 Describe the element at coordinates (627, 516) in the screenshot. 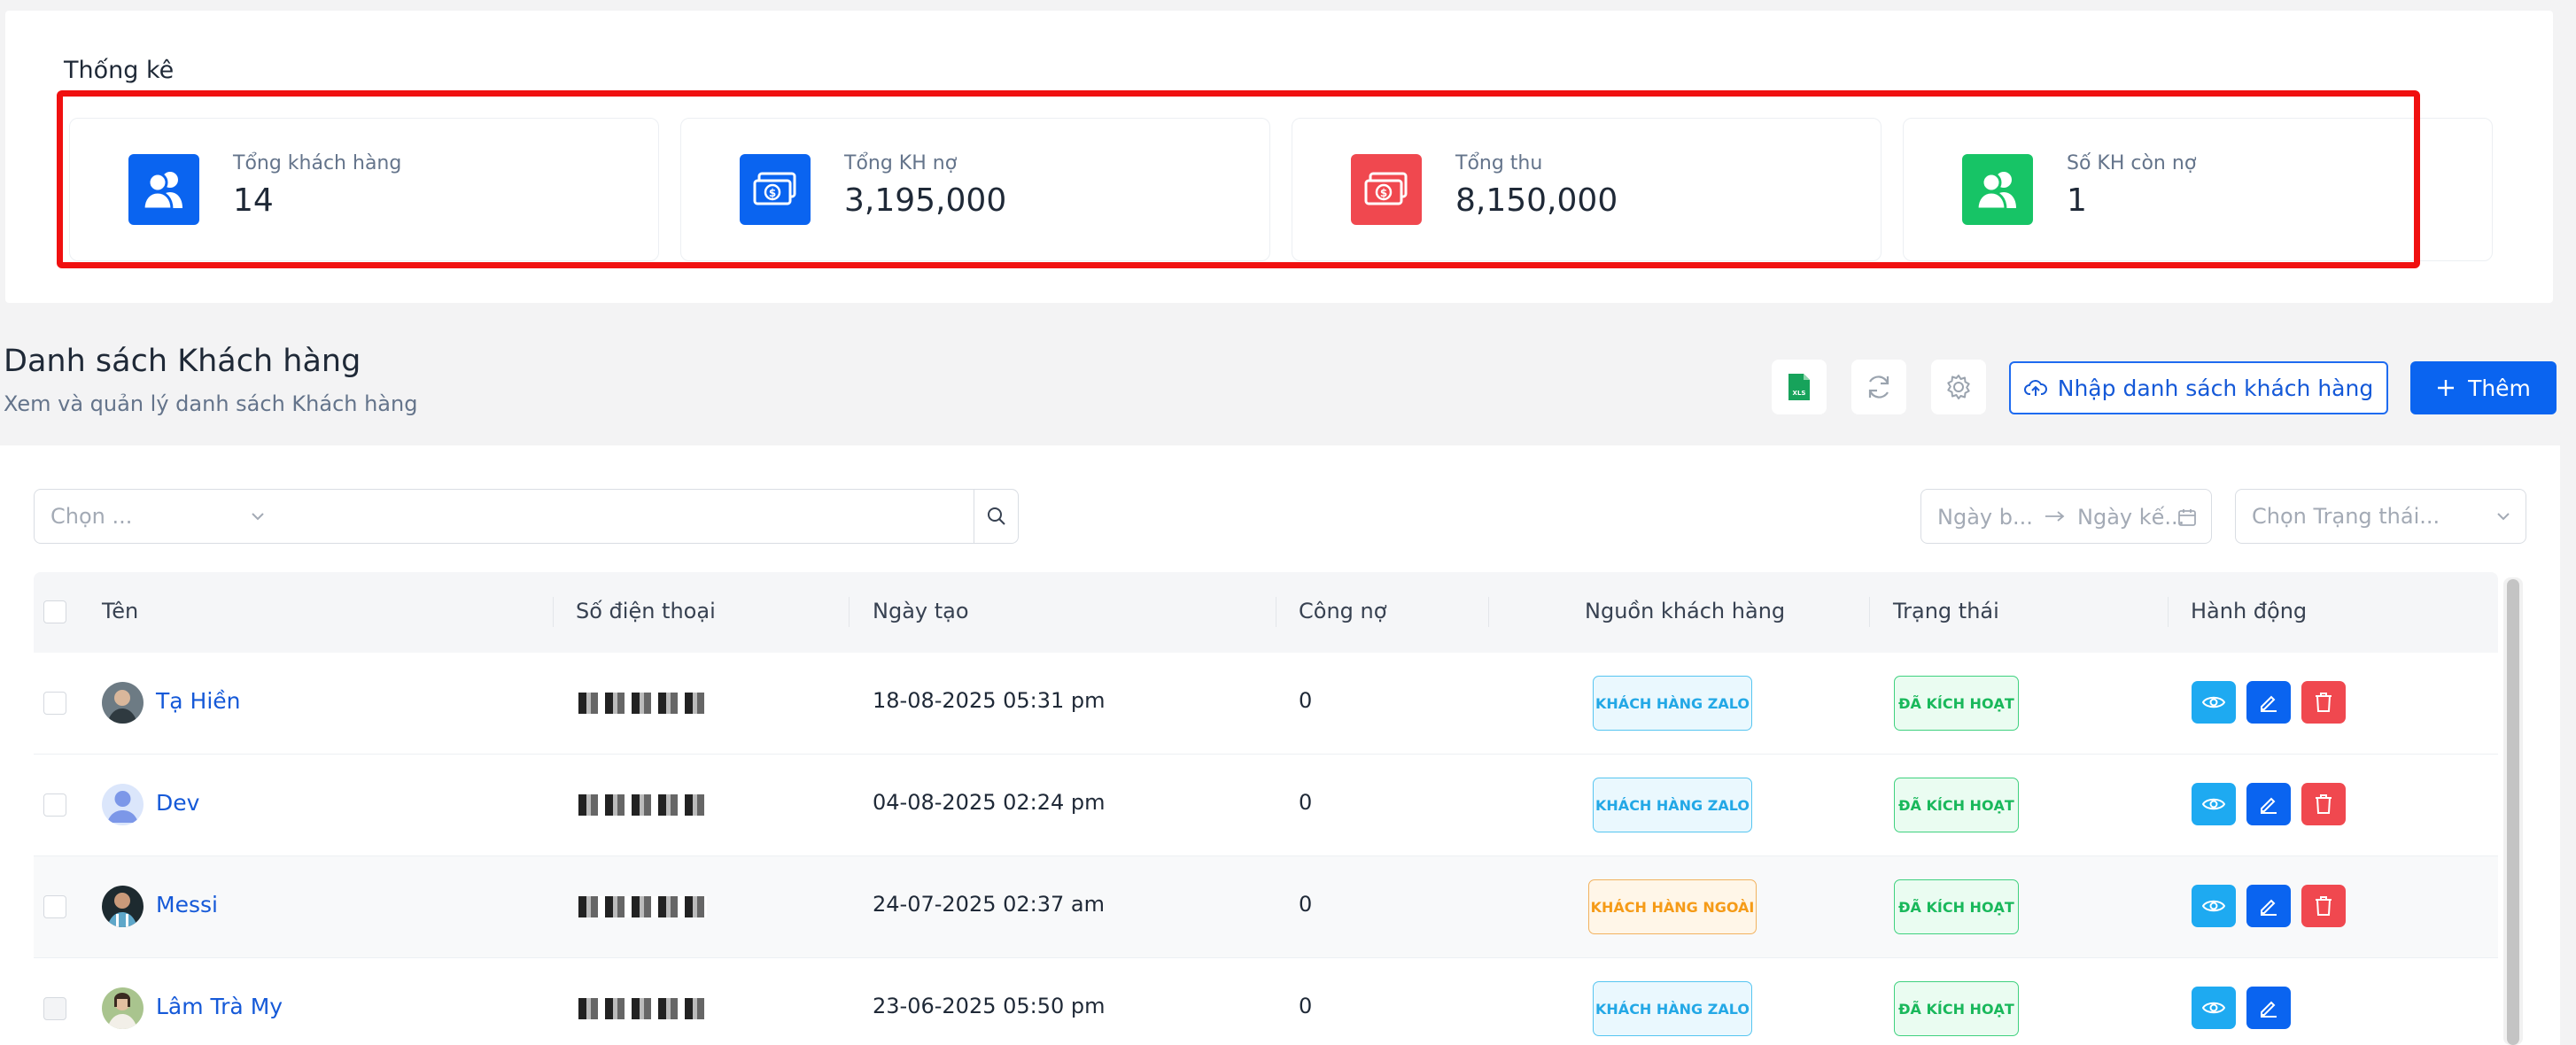

I see `search-input` at that location.